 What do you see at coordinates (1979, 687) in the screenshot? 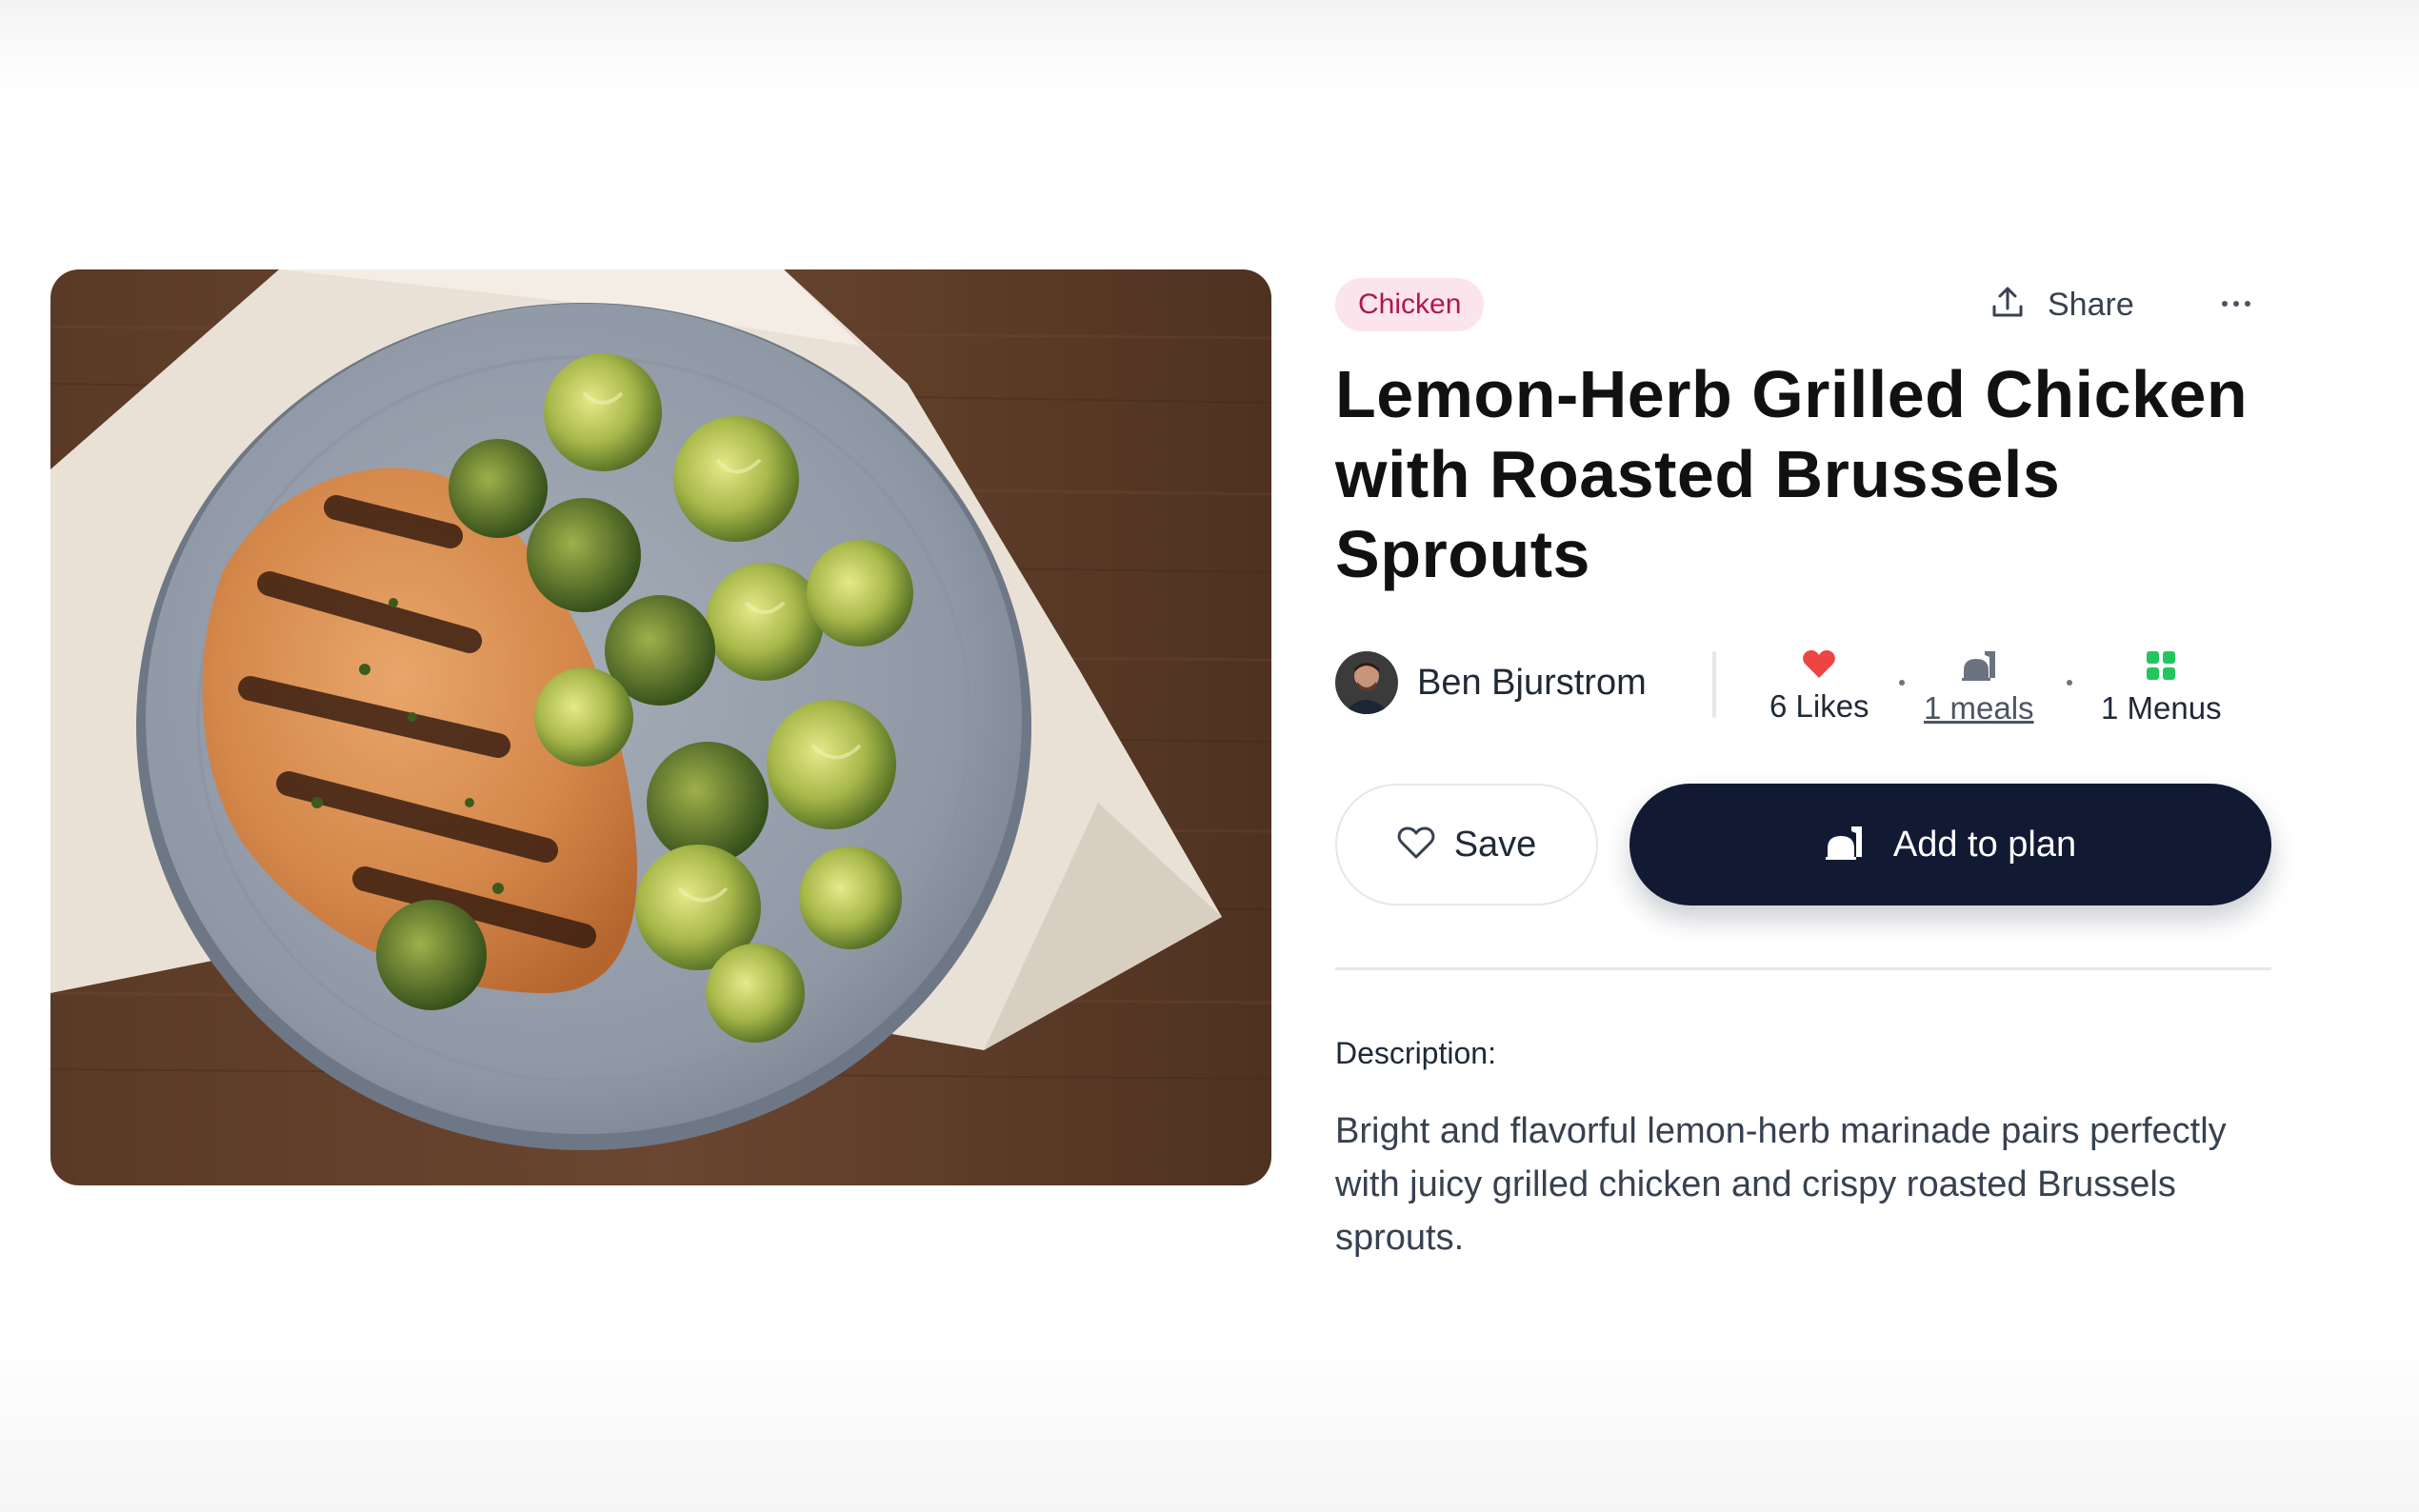
I see `meals-stat: 1 meals` at bounding box center [1979, 687].